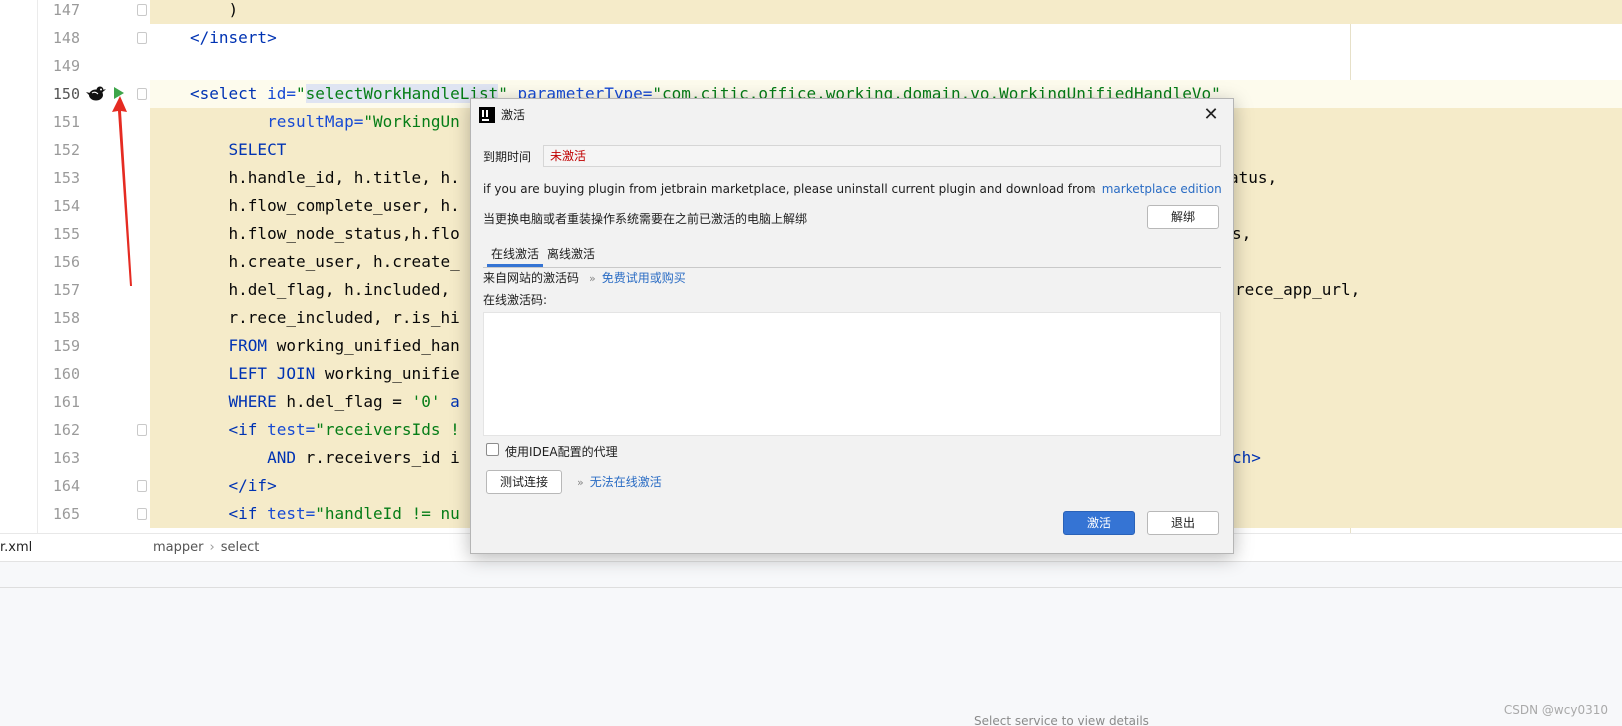  I want to click on sql-injection-highlight, so click(886, 12).